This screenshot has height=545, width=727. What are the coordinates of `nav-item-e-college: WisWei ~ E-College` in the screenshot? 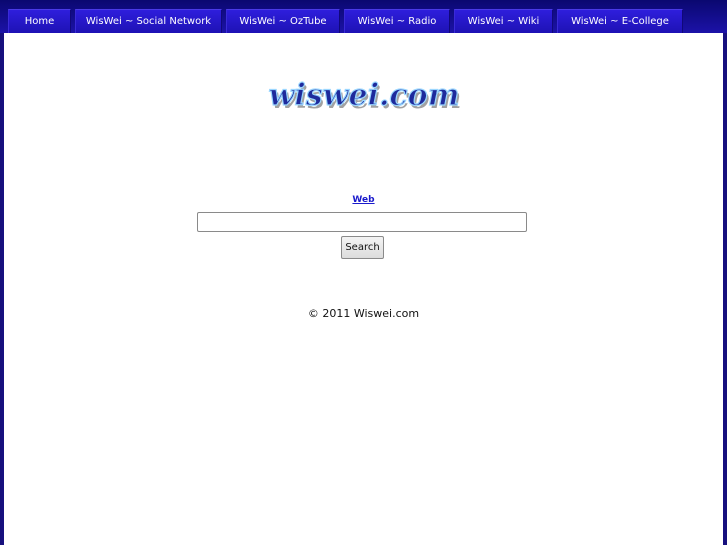 It's located at (620, 21).